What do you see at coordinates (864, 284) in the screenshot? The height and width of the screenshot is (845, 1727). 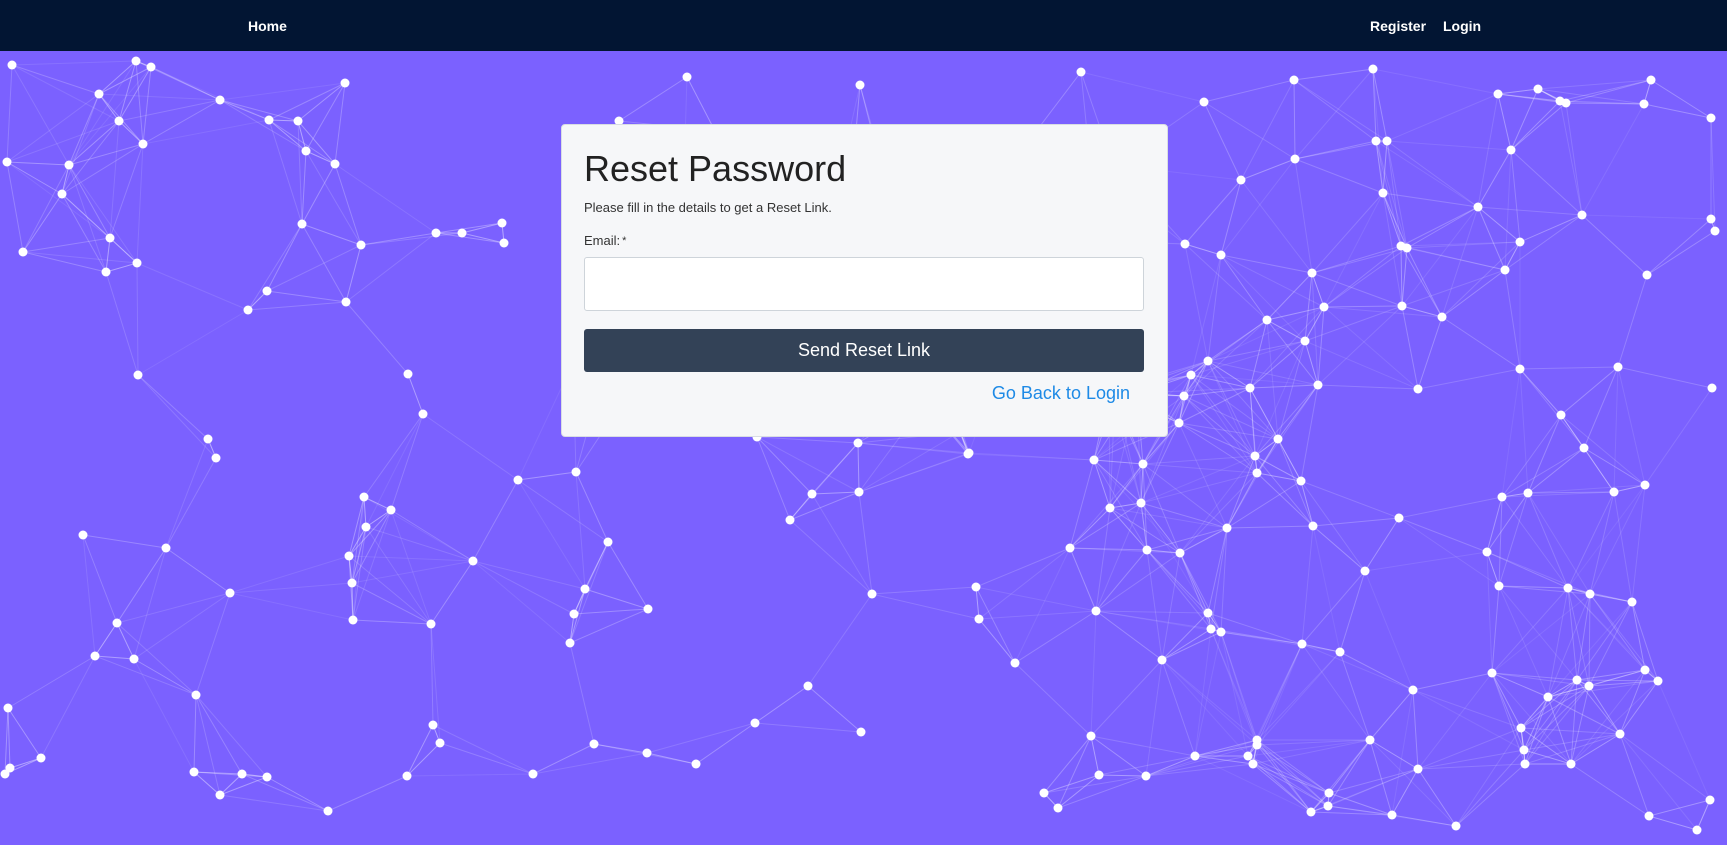 I see `email-input` at bounding box center [864, 284].